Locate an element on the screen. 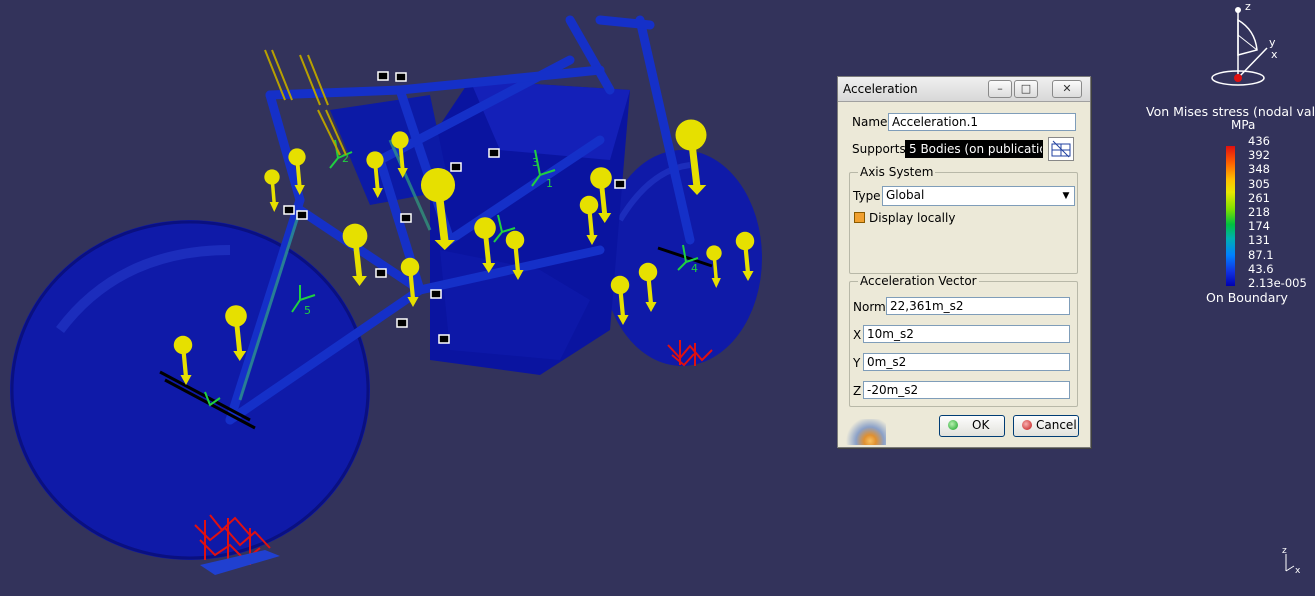  front-wheel is located at coordinates (682, 258).